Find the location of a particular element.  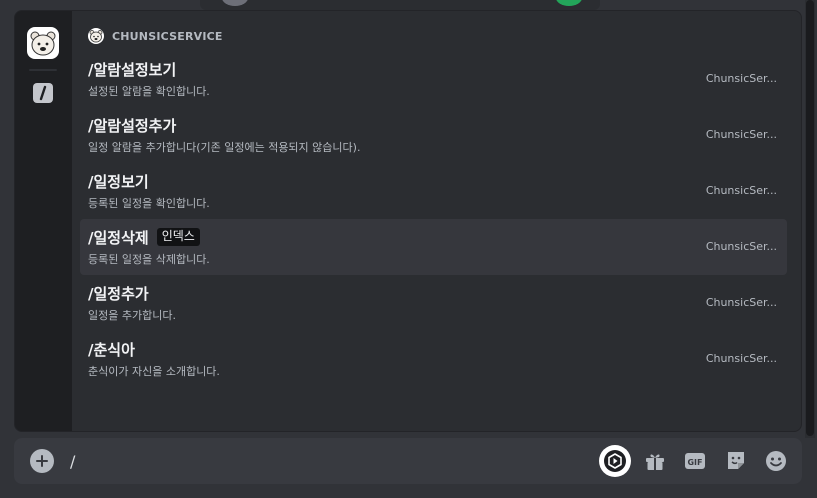

bot-app-avatar is located at coordinates (43, 43).